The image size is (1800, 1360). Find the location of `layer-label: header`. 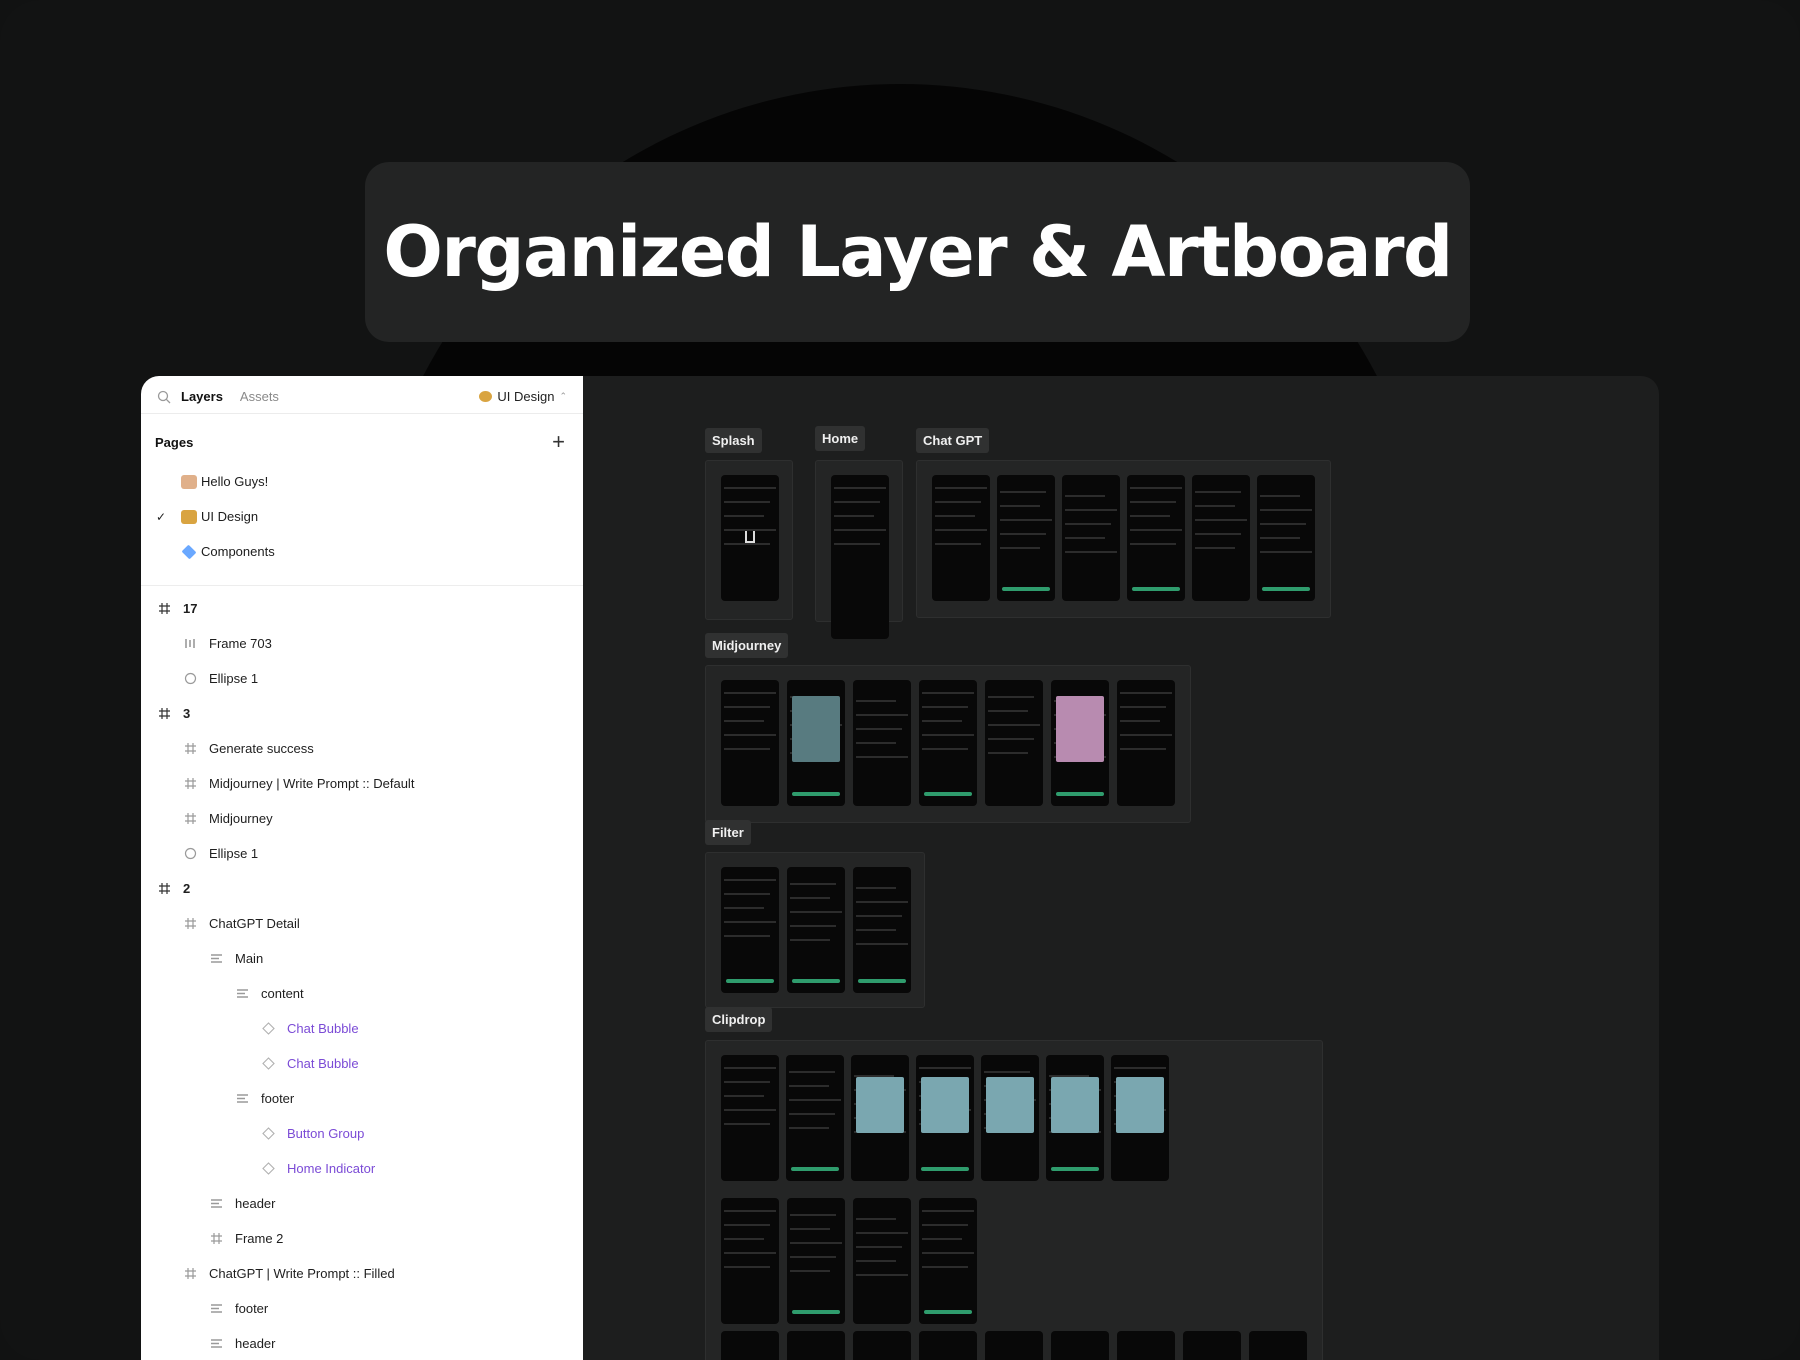

layer-label: header is located at coordinates (255, 1203).